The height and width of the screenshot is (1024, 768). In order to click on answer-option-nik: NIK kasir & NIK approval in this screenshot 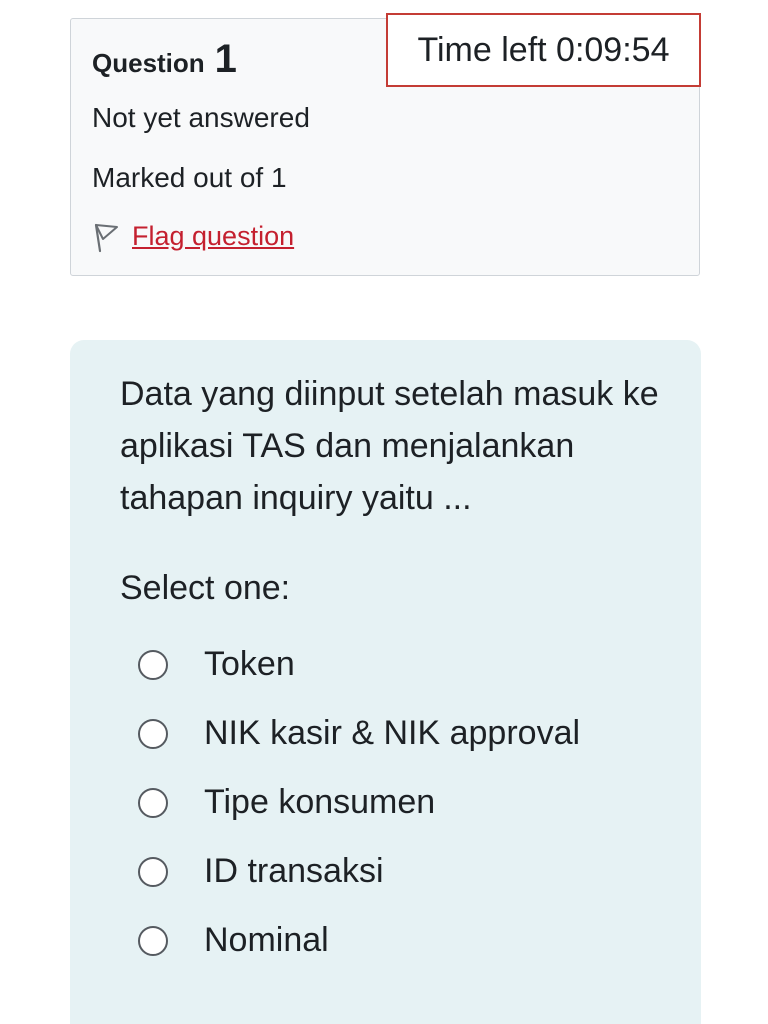, I will do `click(408, 733)`.